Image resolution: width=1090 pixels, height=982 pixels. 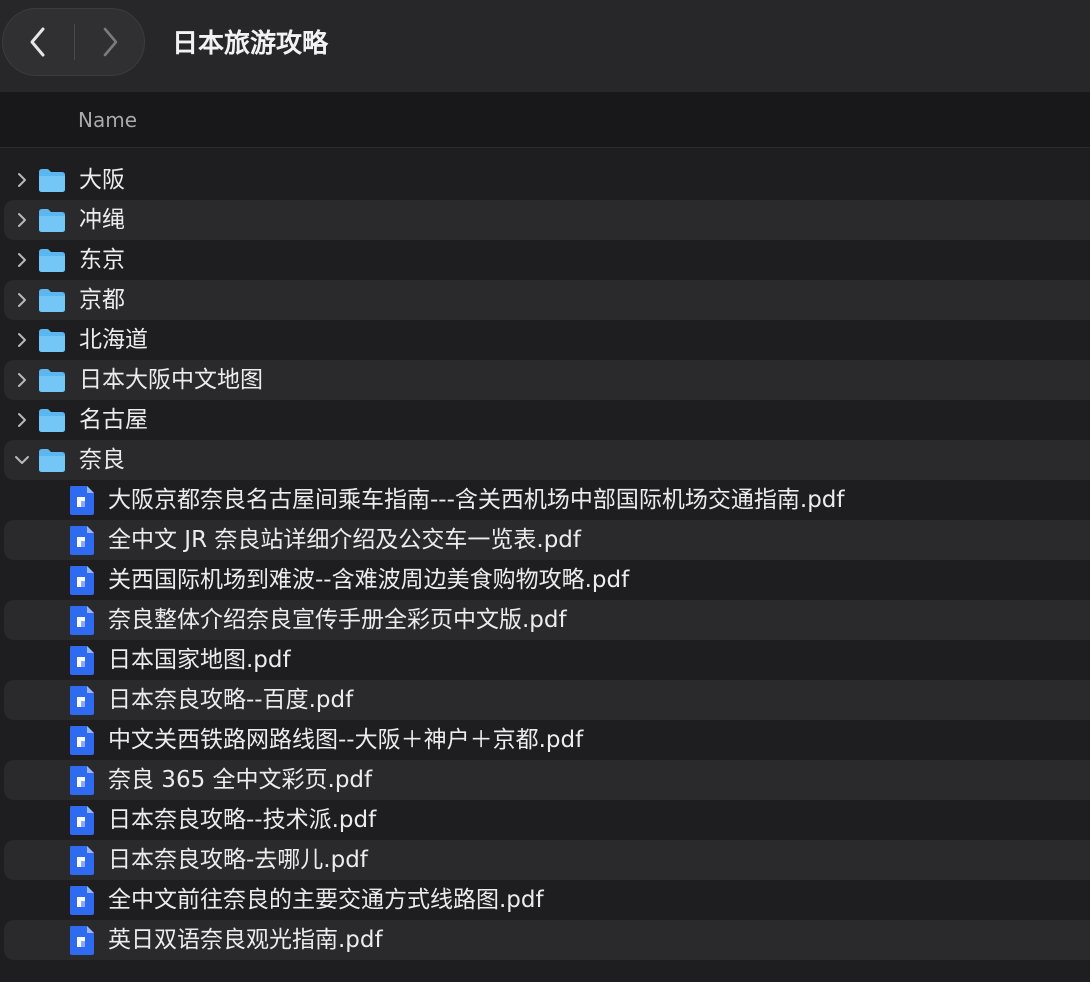 What do you see at coordinates (545, 700) in the screenshot?
I see `file-row: 日本奈良攻略--百度.pdf` at bounding box center [545, 700].